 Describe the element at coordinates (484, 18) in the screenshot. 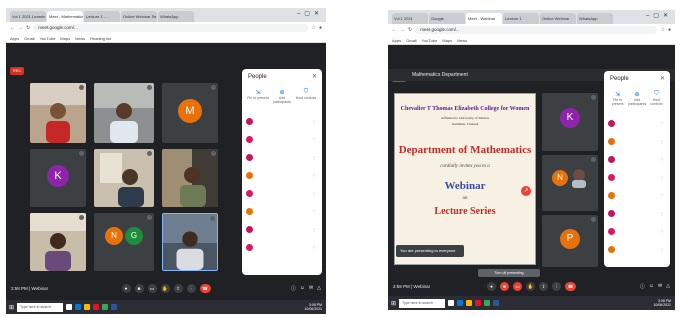

I see `browser-tab-active: Meet - Webinar` at that location.